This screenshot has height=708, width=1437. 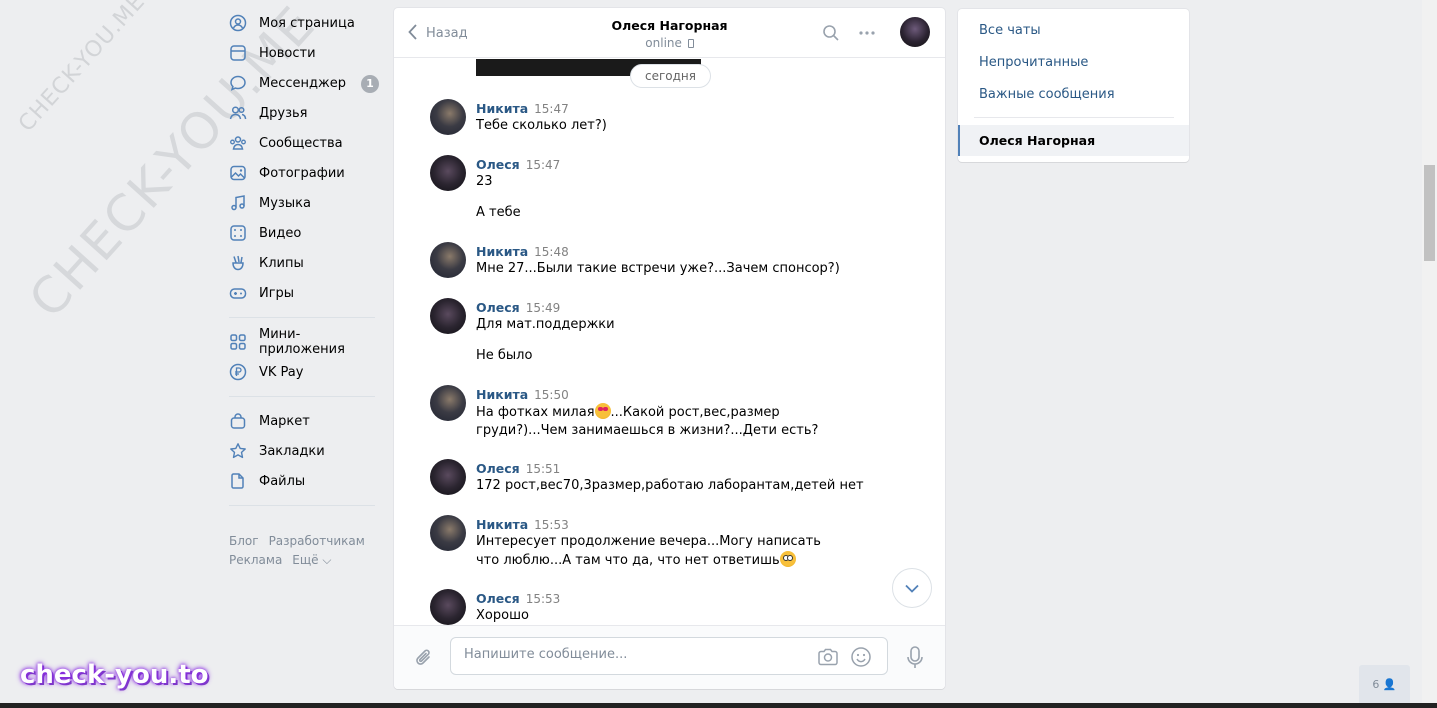 I want to click on nav-bookmarks: Закладки, so click(x=304, y=451).